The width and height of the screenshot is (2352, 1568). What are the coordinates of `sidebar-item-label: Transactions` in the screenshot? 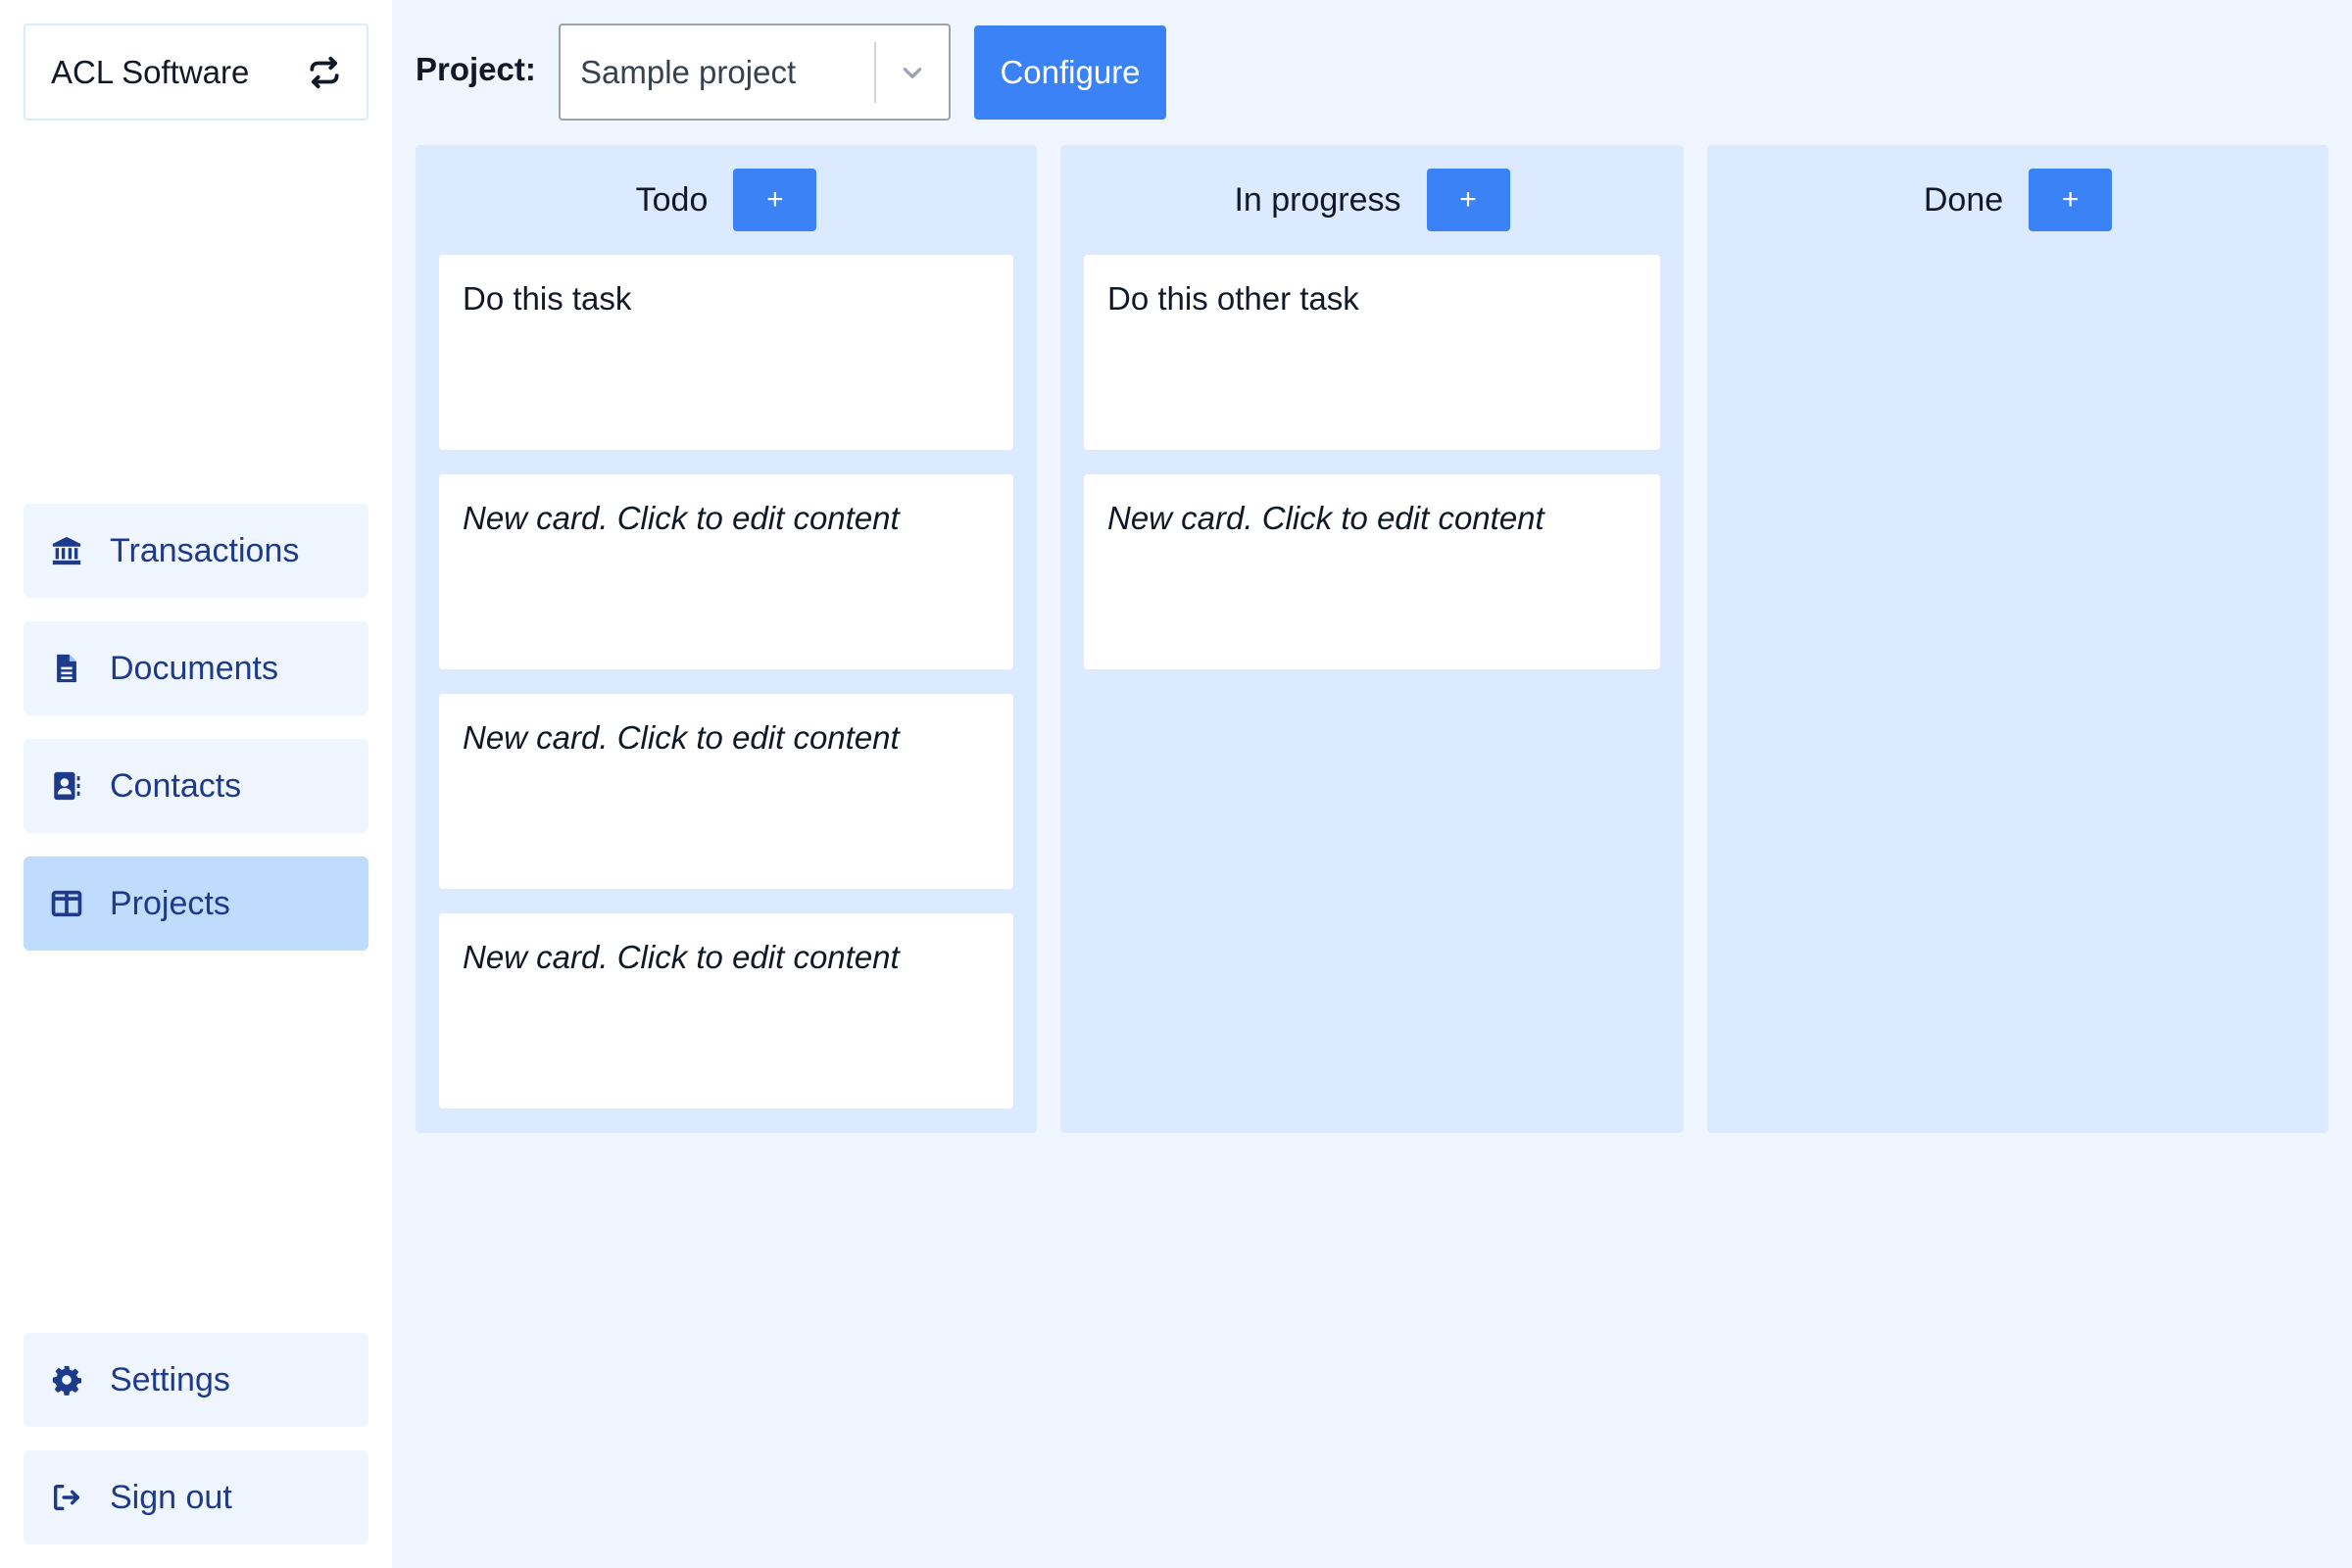 It's located at (205, 550).